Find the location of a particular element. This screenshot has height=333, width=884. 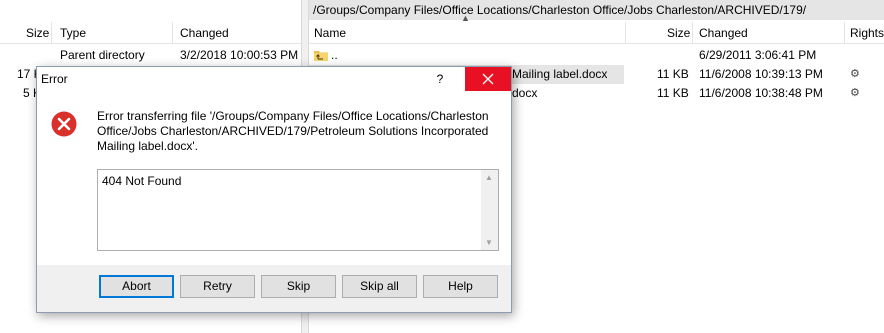

parent-folder-icon is located at coordinates (321, 56).